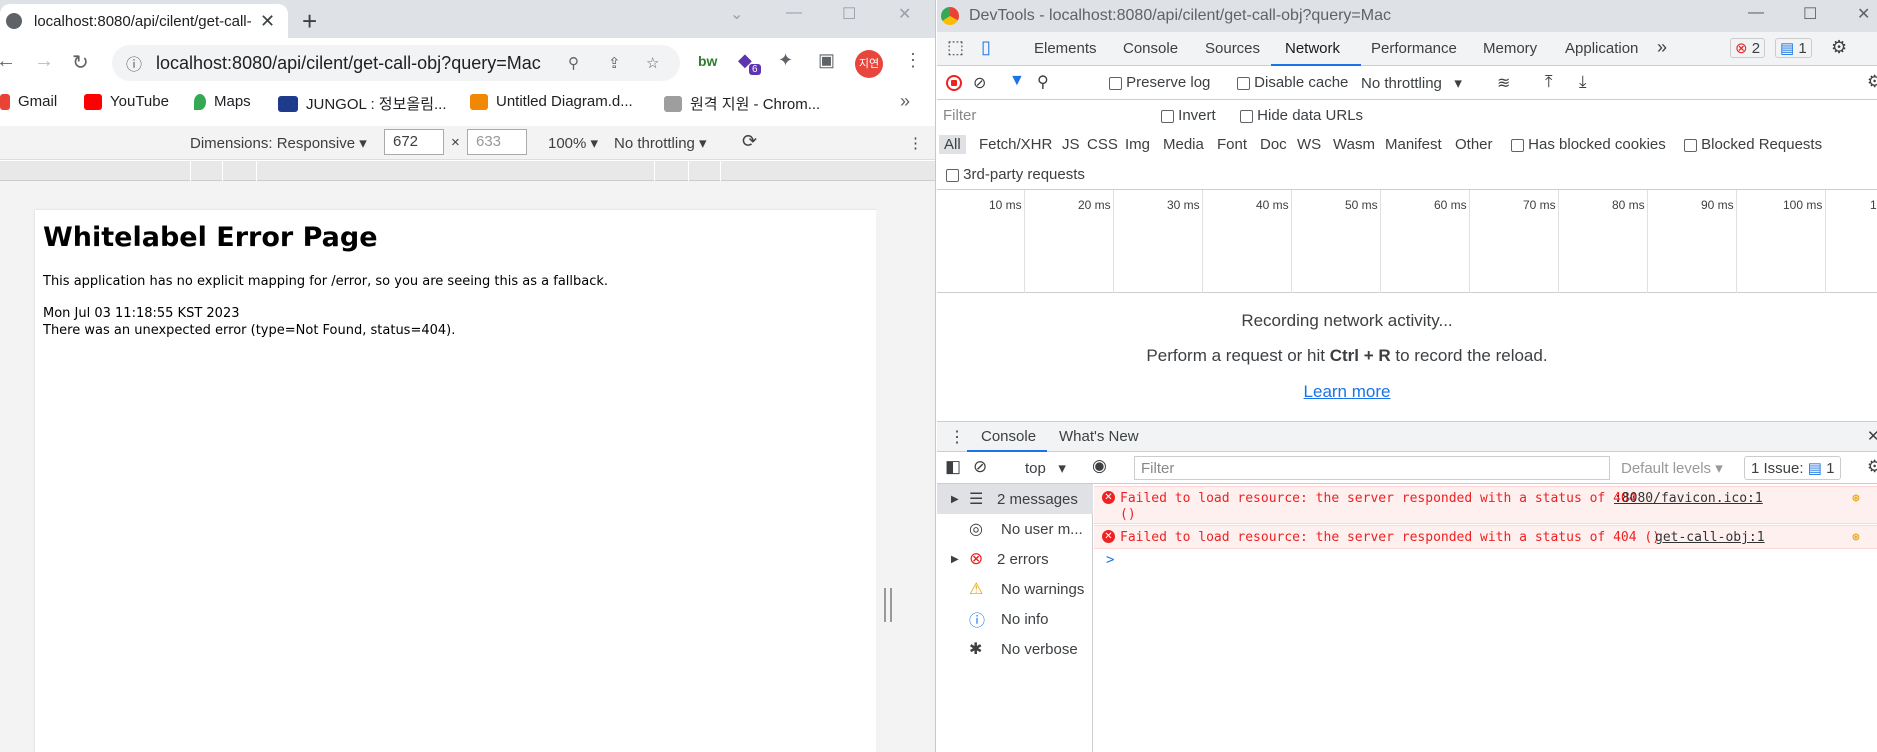 This screenshot has height=752, width=1877. I want to click on hide-data-urls-checkbox: Hide data URLs, so click(1301, 115).